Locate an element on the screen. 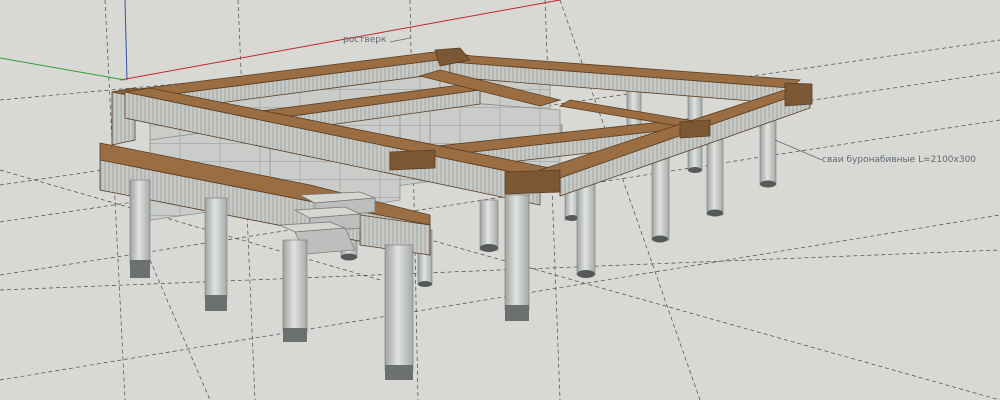  piles-leader-line is located at coordinates (798, 150).